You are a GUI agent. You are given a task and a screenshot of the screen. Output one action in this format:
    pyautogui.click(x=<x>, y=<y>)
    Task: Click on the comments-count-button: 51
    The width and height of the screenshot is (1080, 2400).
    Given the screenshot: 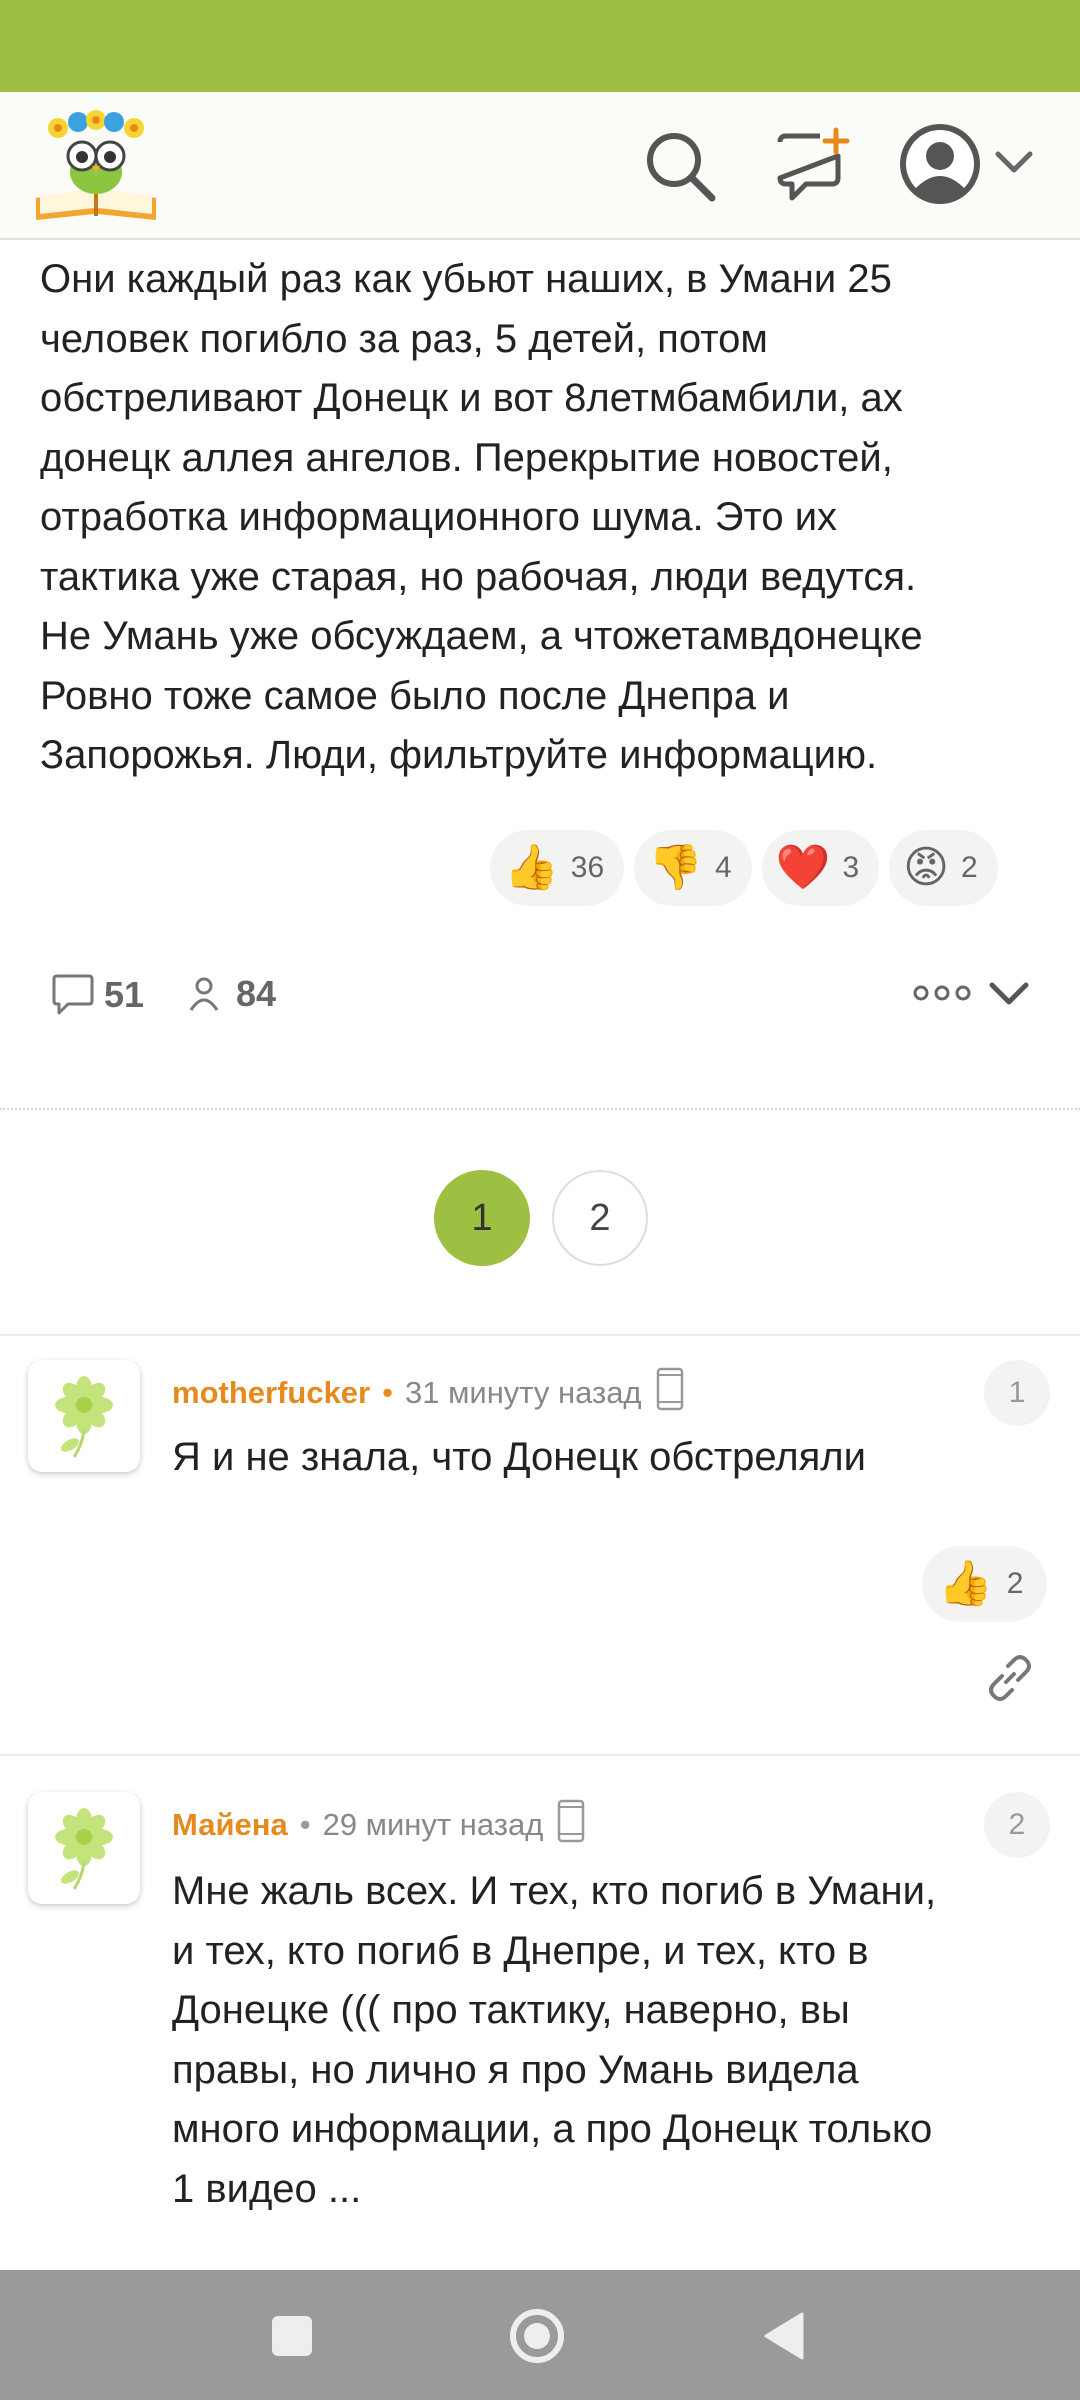 What is the action you would take?
    pyautogui.click(x=97, y=995)
    